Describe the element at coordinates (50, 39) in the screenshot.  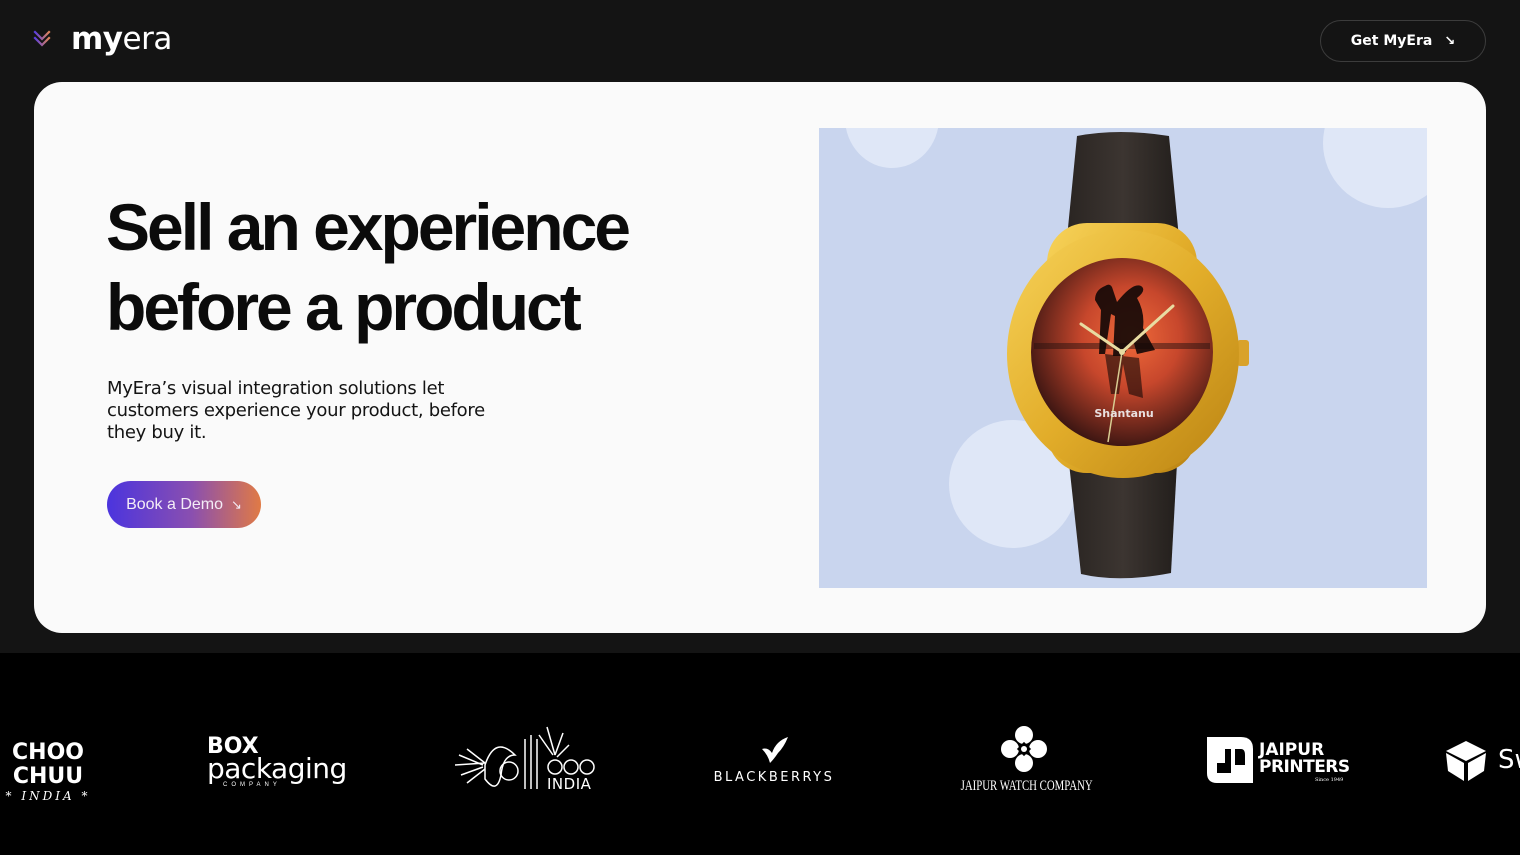
I see `myera-logo-mark-icon` at that location.